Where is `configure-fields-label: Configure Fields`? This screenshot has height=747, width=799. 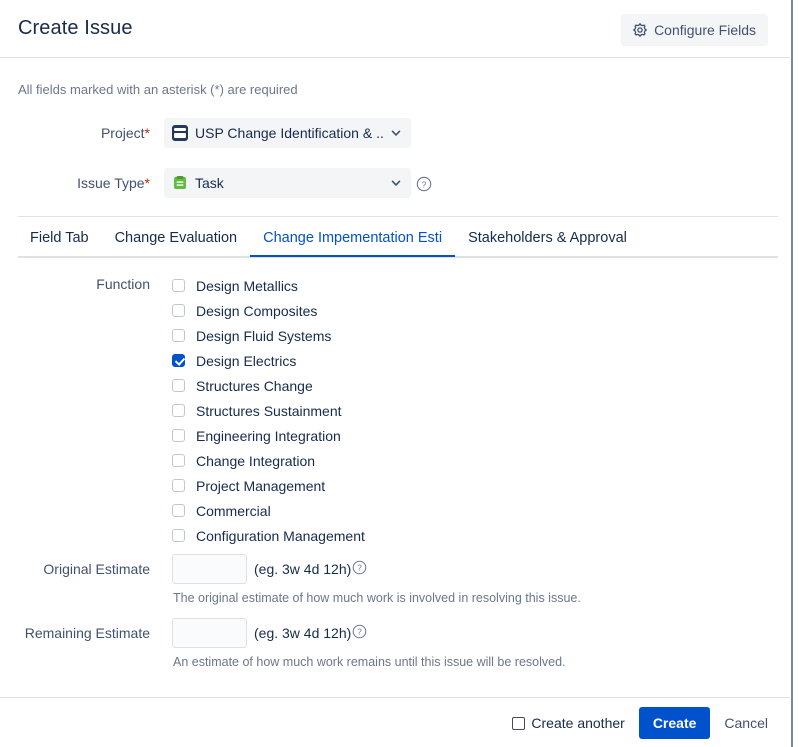
configure-fields-label: Configure Fields is located at coordinates (705, 30).